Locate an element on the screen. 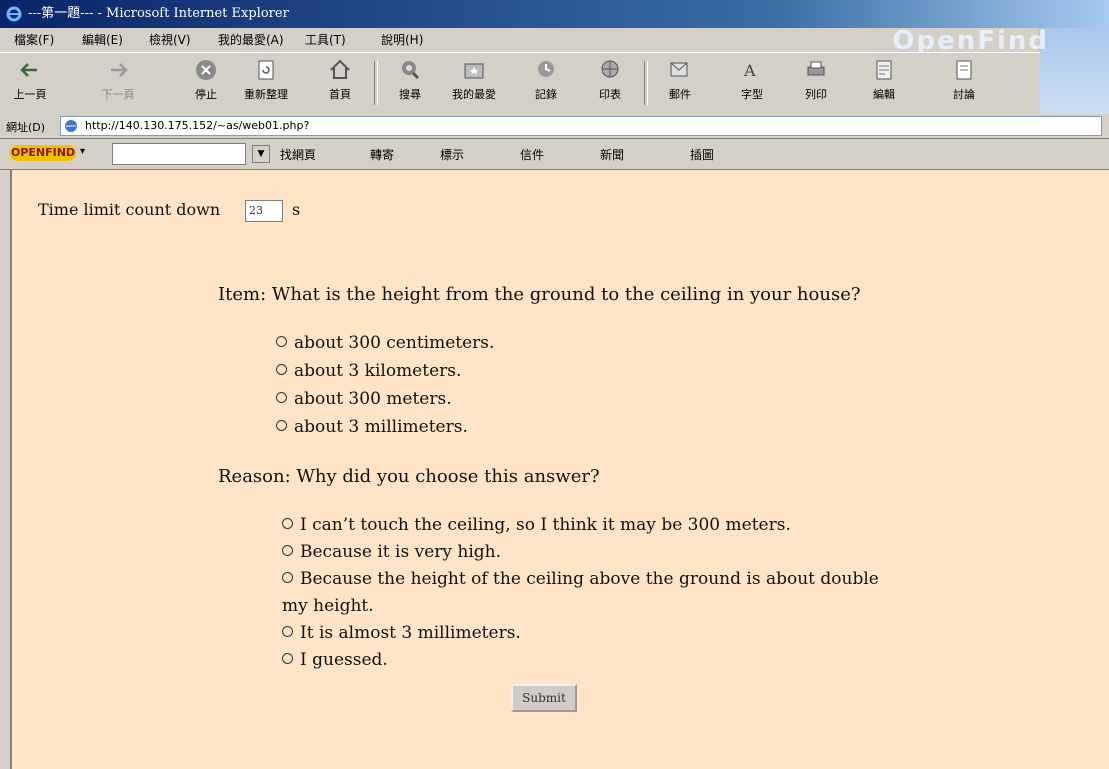 This screenshot has width=1109, height=769. reason-option: It is almost 3 millimeters. is located at coordinates (401, 633).